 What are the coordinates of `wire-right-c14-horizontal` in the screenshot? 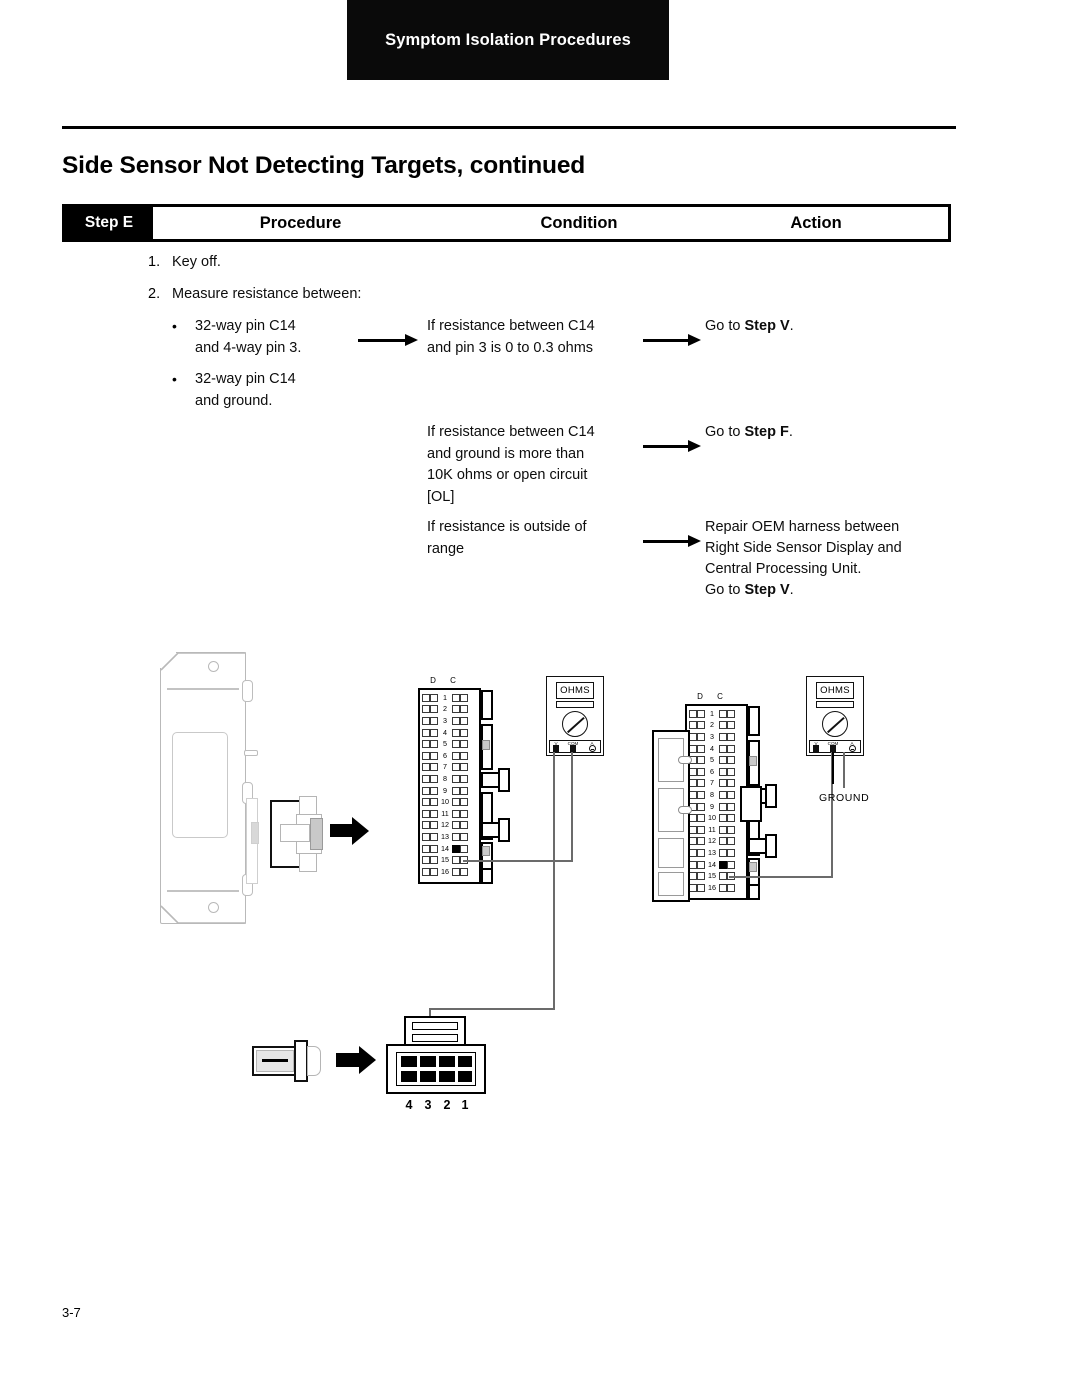 It's located at (781, 877).